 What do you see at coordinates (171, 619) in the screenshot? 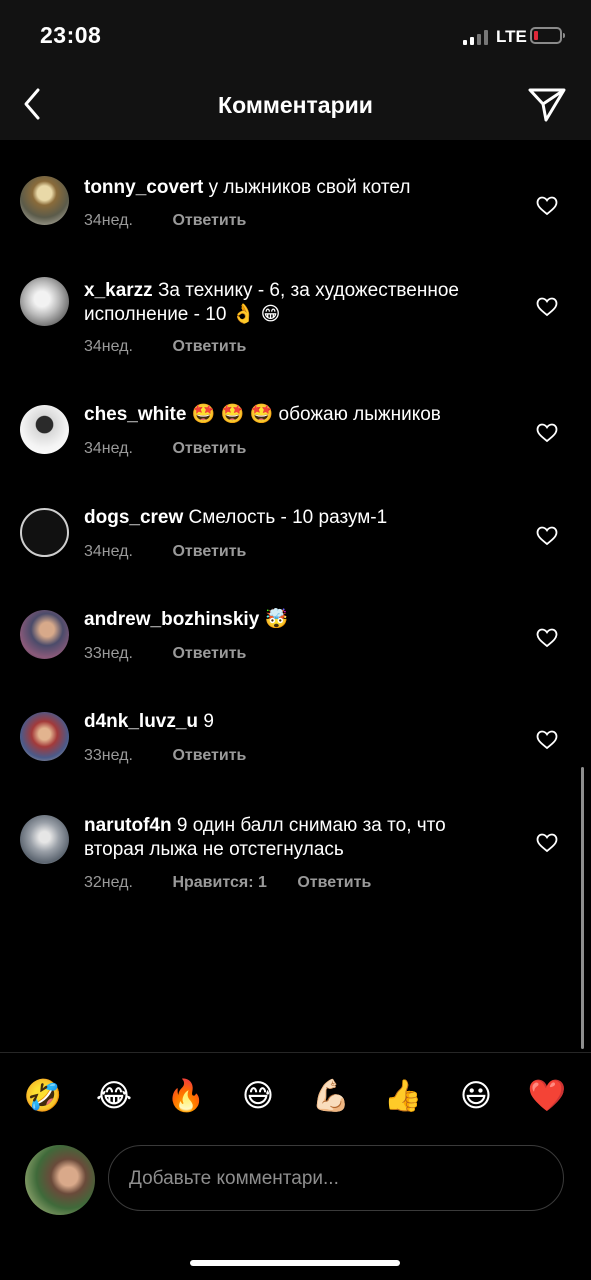
I see `comment-username: andrew_bozhinskiy` at bounding box center [171, 619].